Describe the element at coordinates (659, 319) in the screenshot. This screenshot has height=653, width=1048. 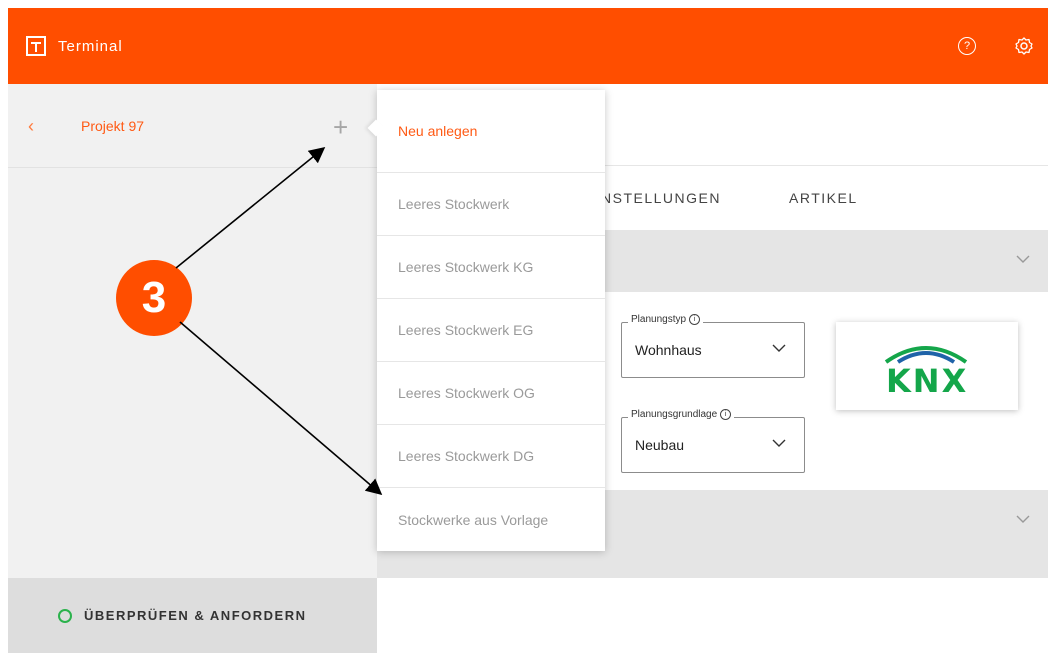
I see `planungstyp-label-text: Planungstyp` at that location.